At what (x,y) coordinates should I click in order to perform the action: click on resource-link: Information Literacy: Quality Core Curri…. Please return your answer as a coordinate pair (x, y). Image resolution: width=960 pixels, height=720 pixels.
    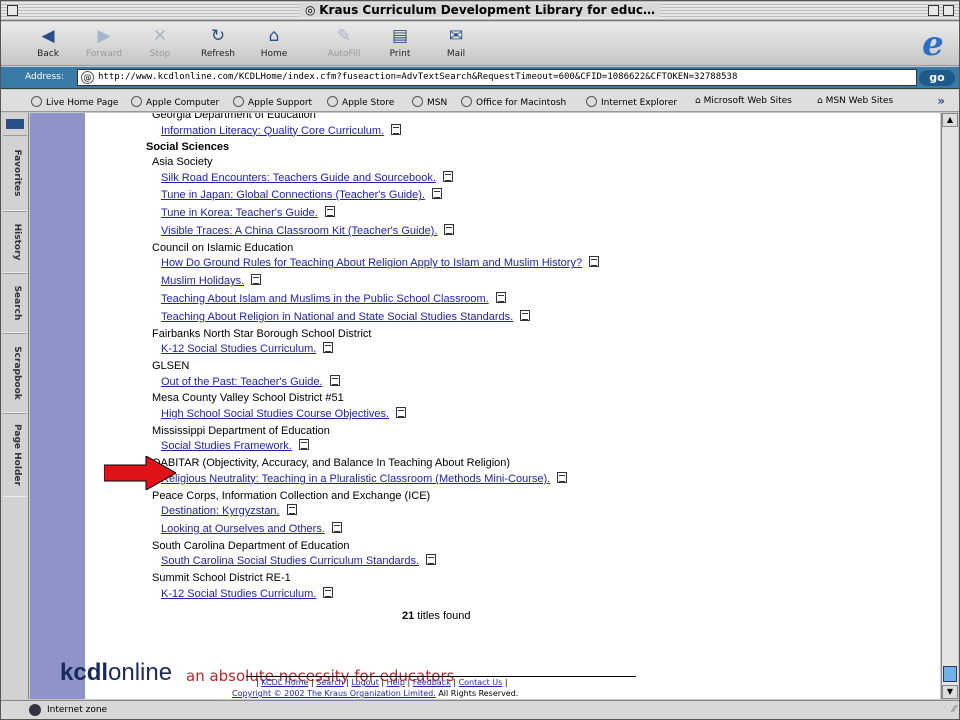
    Looking at the image, I should click on (281, 130).